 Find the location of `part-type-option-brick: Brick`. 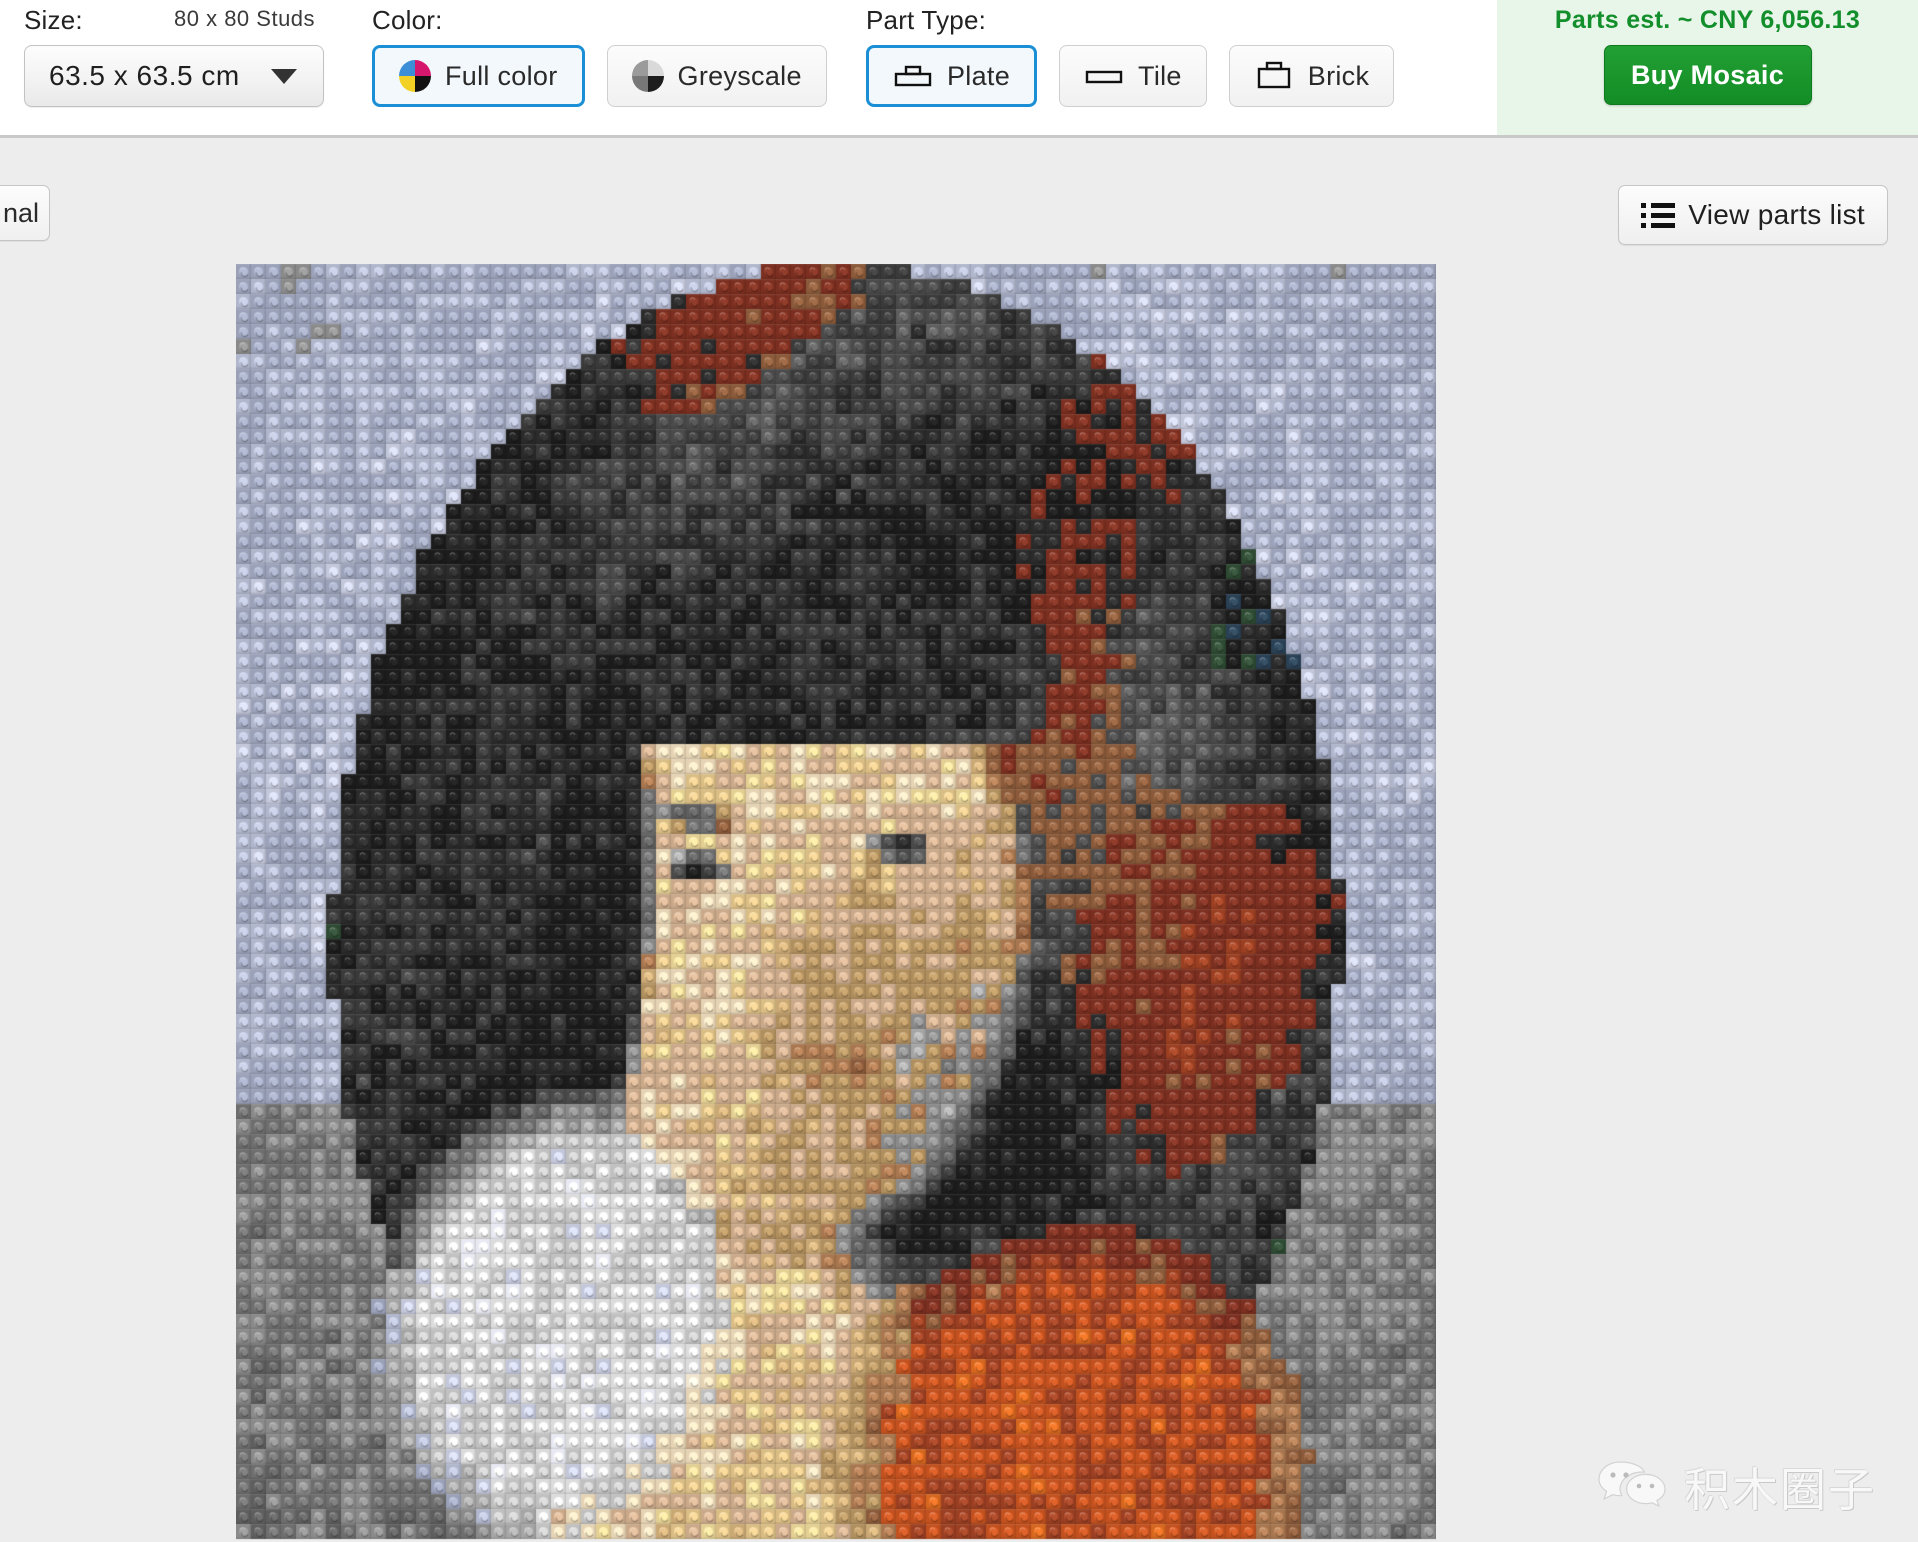

part-type-option-brick: Brick is located at coordinates (1311, 76).